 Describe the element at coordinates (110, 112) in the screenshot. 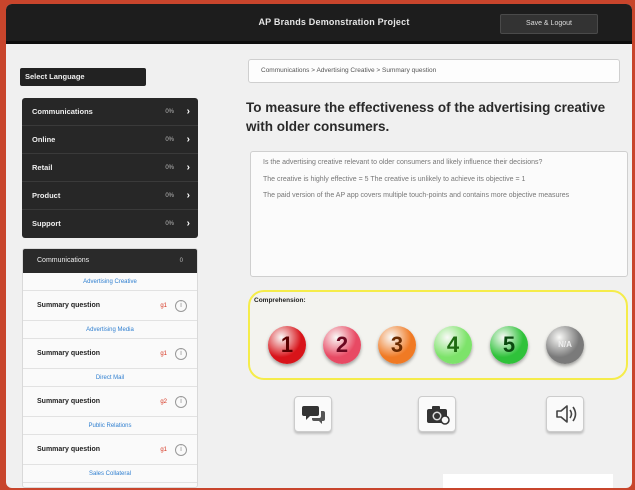

I see `category-communications: Communications 0% ›` at that location.